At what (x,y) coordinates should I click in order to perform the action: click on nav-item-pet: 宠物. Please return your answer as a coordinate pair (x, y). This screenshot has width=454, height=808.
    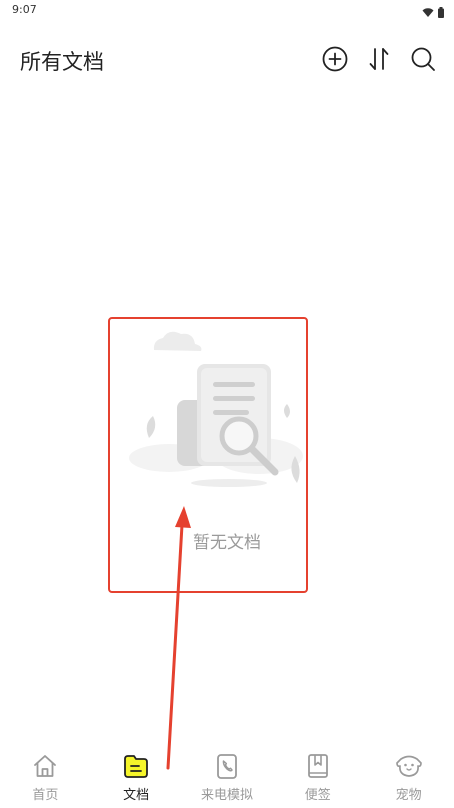
    Looking at the image, I should click on (409, 777).